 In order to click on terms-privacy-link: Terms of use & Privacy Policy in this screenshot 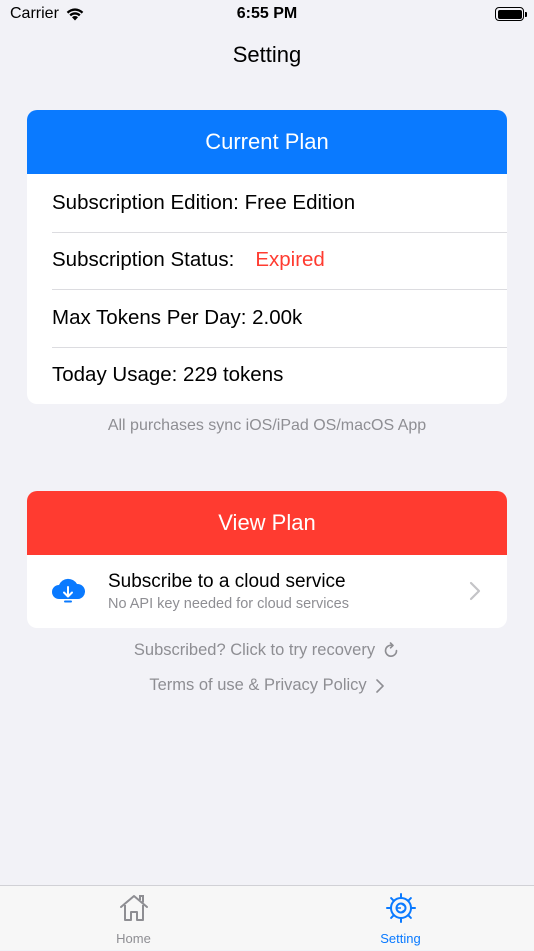, I will do `click(267, 685)`.